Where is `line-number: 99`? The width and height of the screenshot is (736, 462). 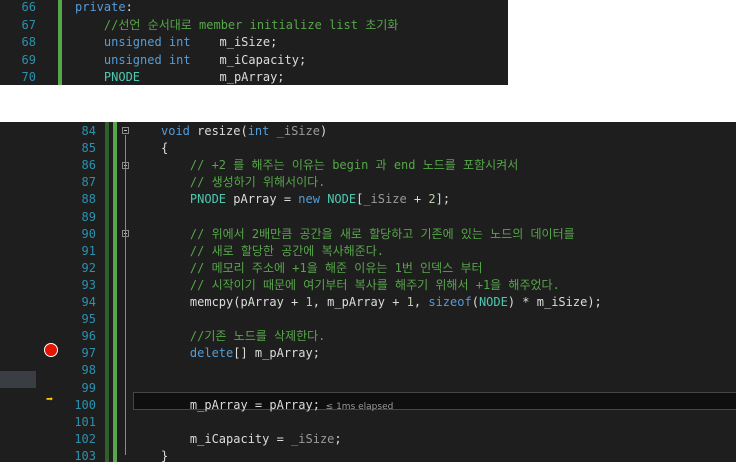
line-number: 99 is located at coordinates (88, 387).